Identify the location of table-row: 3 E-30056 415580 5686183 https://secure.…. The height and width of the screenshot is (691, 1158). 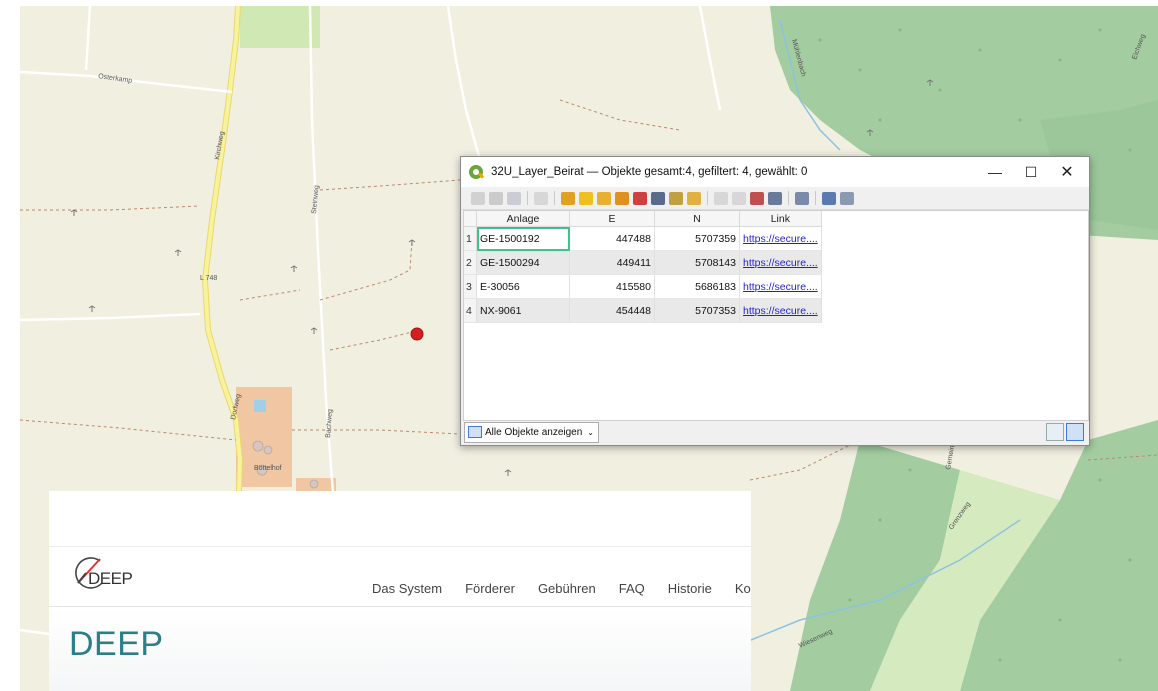
(643, 286).